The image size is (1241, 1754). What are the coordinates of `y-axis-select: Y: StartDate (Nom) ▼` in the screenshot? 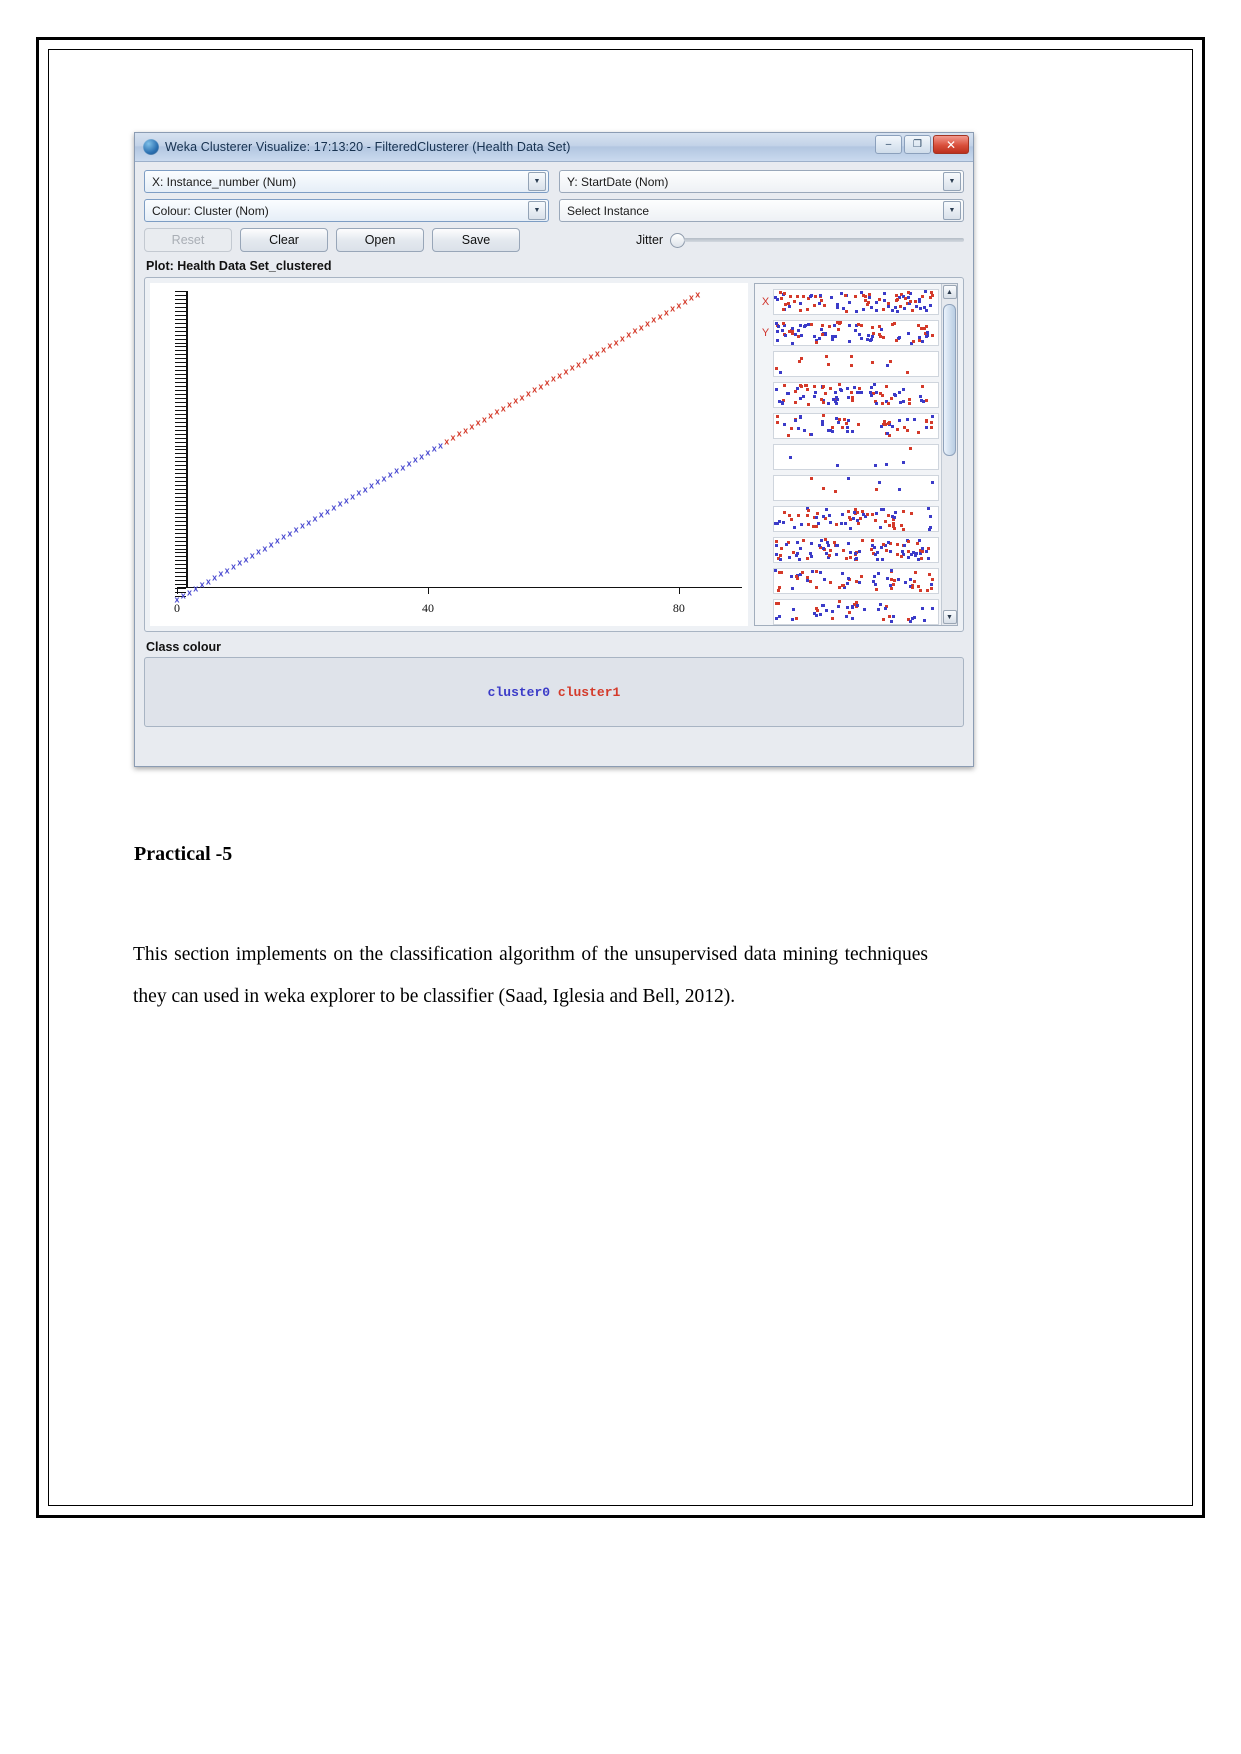 It's located at (761, 181).